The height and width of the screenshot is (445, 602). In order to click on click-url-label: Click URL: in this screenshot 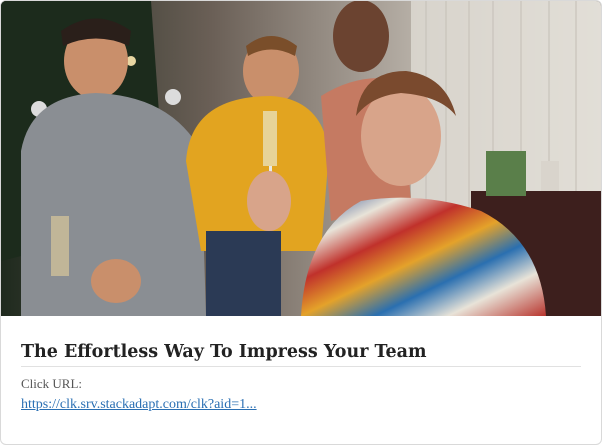, I will do `click(52, 383)`.